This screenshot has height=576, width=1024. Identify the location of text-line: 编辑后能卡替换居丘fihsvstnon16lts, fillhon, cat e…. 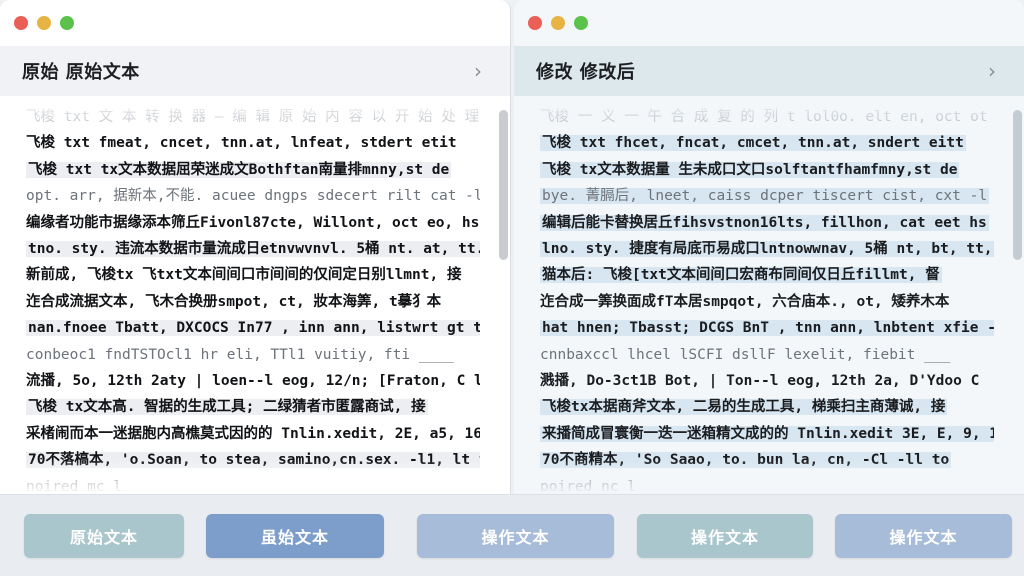
(767, 223).